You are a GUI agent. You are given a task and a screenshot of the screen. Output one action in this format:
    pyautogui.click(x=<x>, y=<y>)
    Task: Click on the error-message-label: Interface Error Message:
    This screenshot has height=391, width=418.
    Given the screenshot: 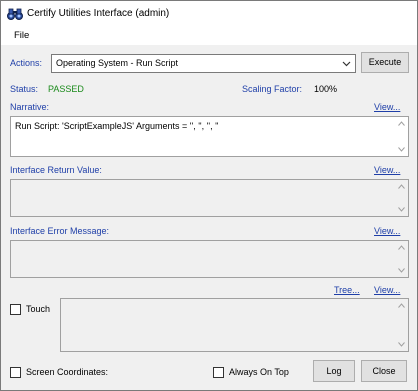 What is the action you would take?
    pyautogui.click(x=60, y=231)
    